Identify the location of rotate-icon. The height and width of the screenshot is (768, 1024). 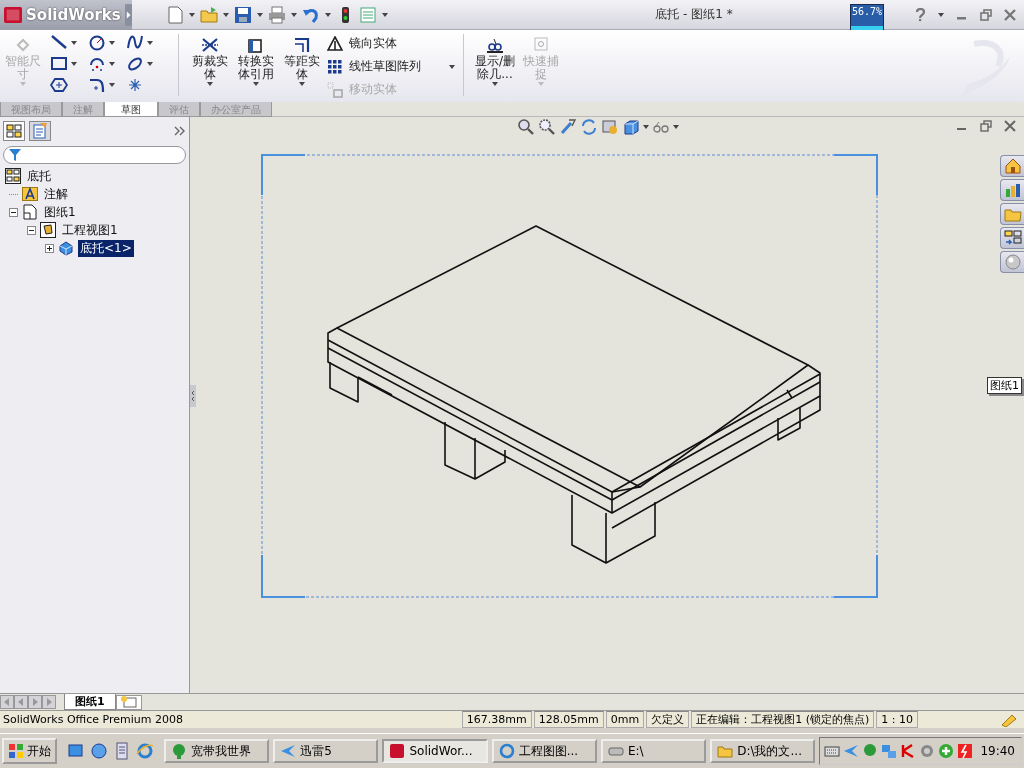
(589, 127).